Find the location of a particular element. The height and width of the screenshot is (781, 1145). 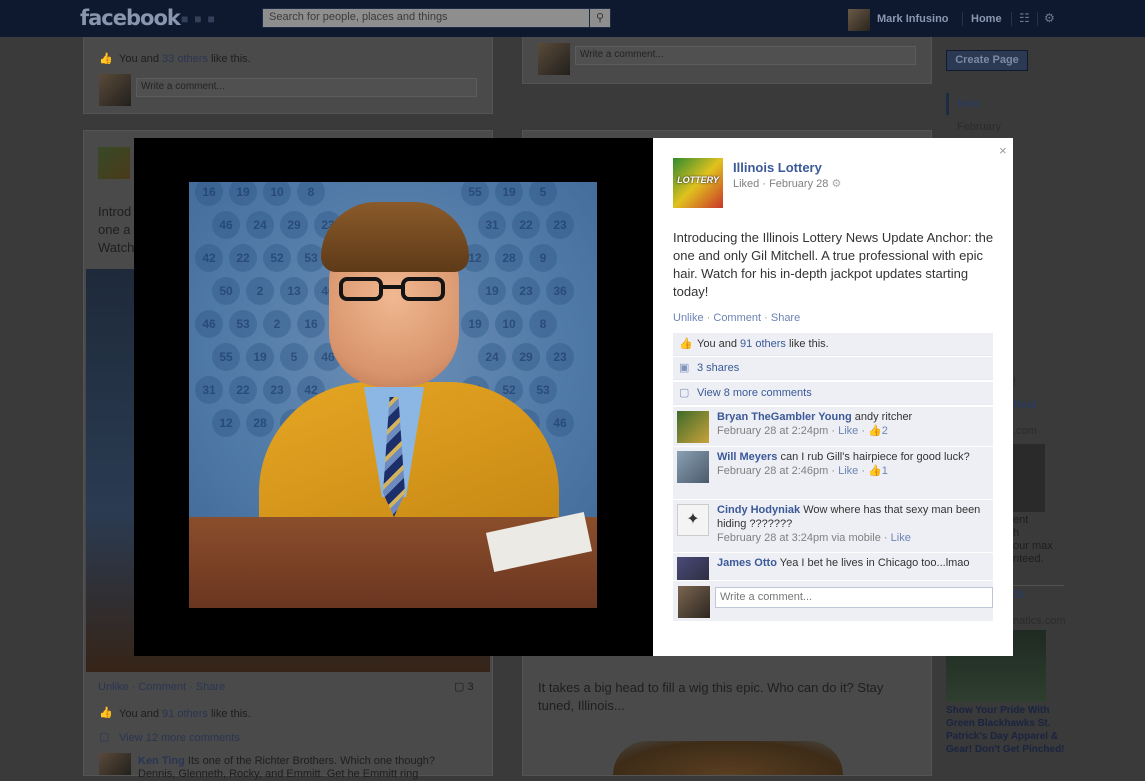

lottery-ball: 16 is located at coordinates (311, 324).